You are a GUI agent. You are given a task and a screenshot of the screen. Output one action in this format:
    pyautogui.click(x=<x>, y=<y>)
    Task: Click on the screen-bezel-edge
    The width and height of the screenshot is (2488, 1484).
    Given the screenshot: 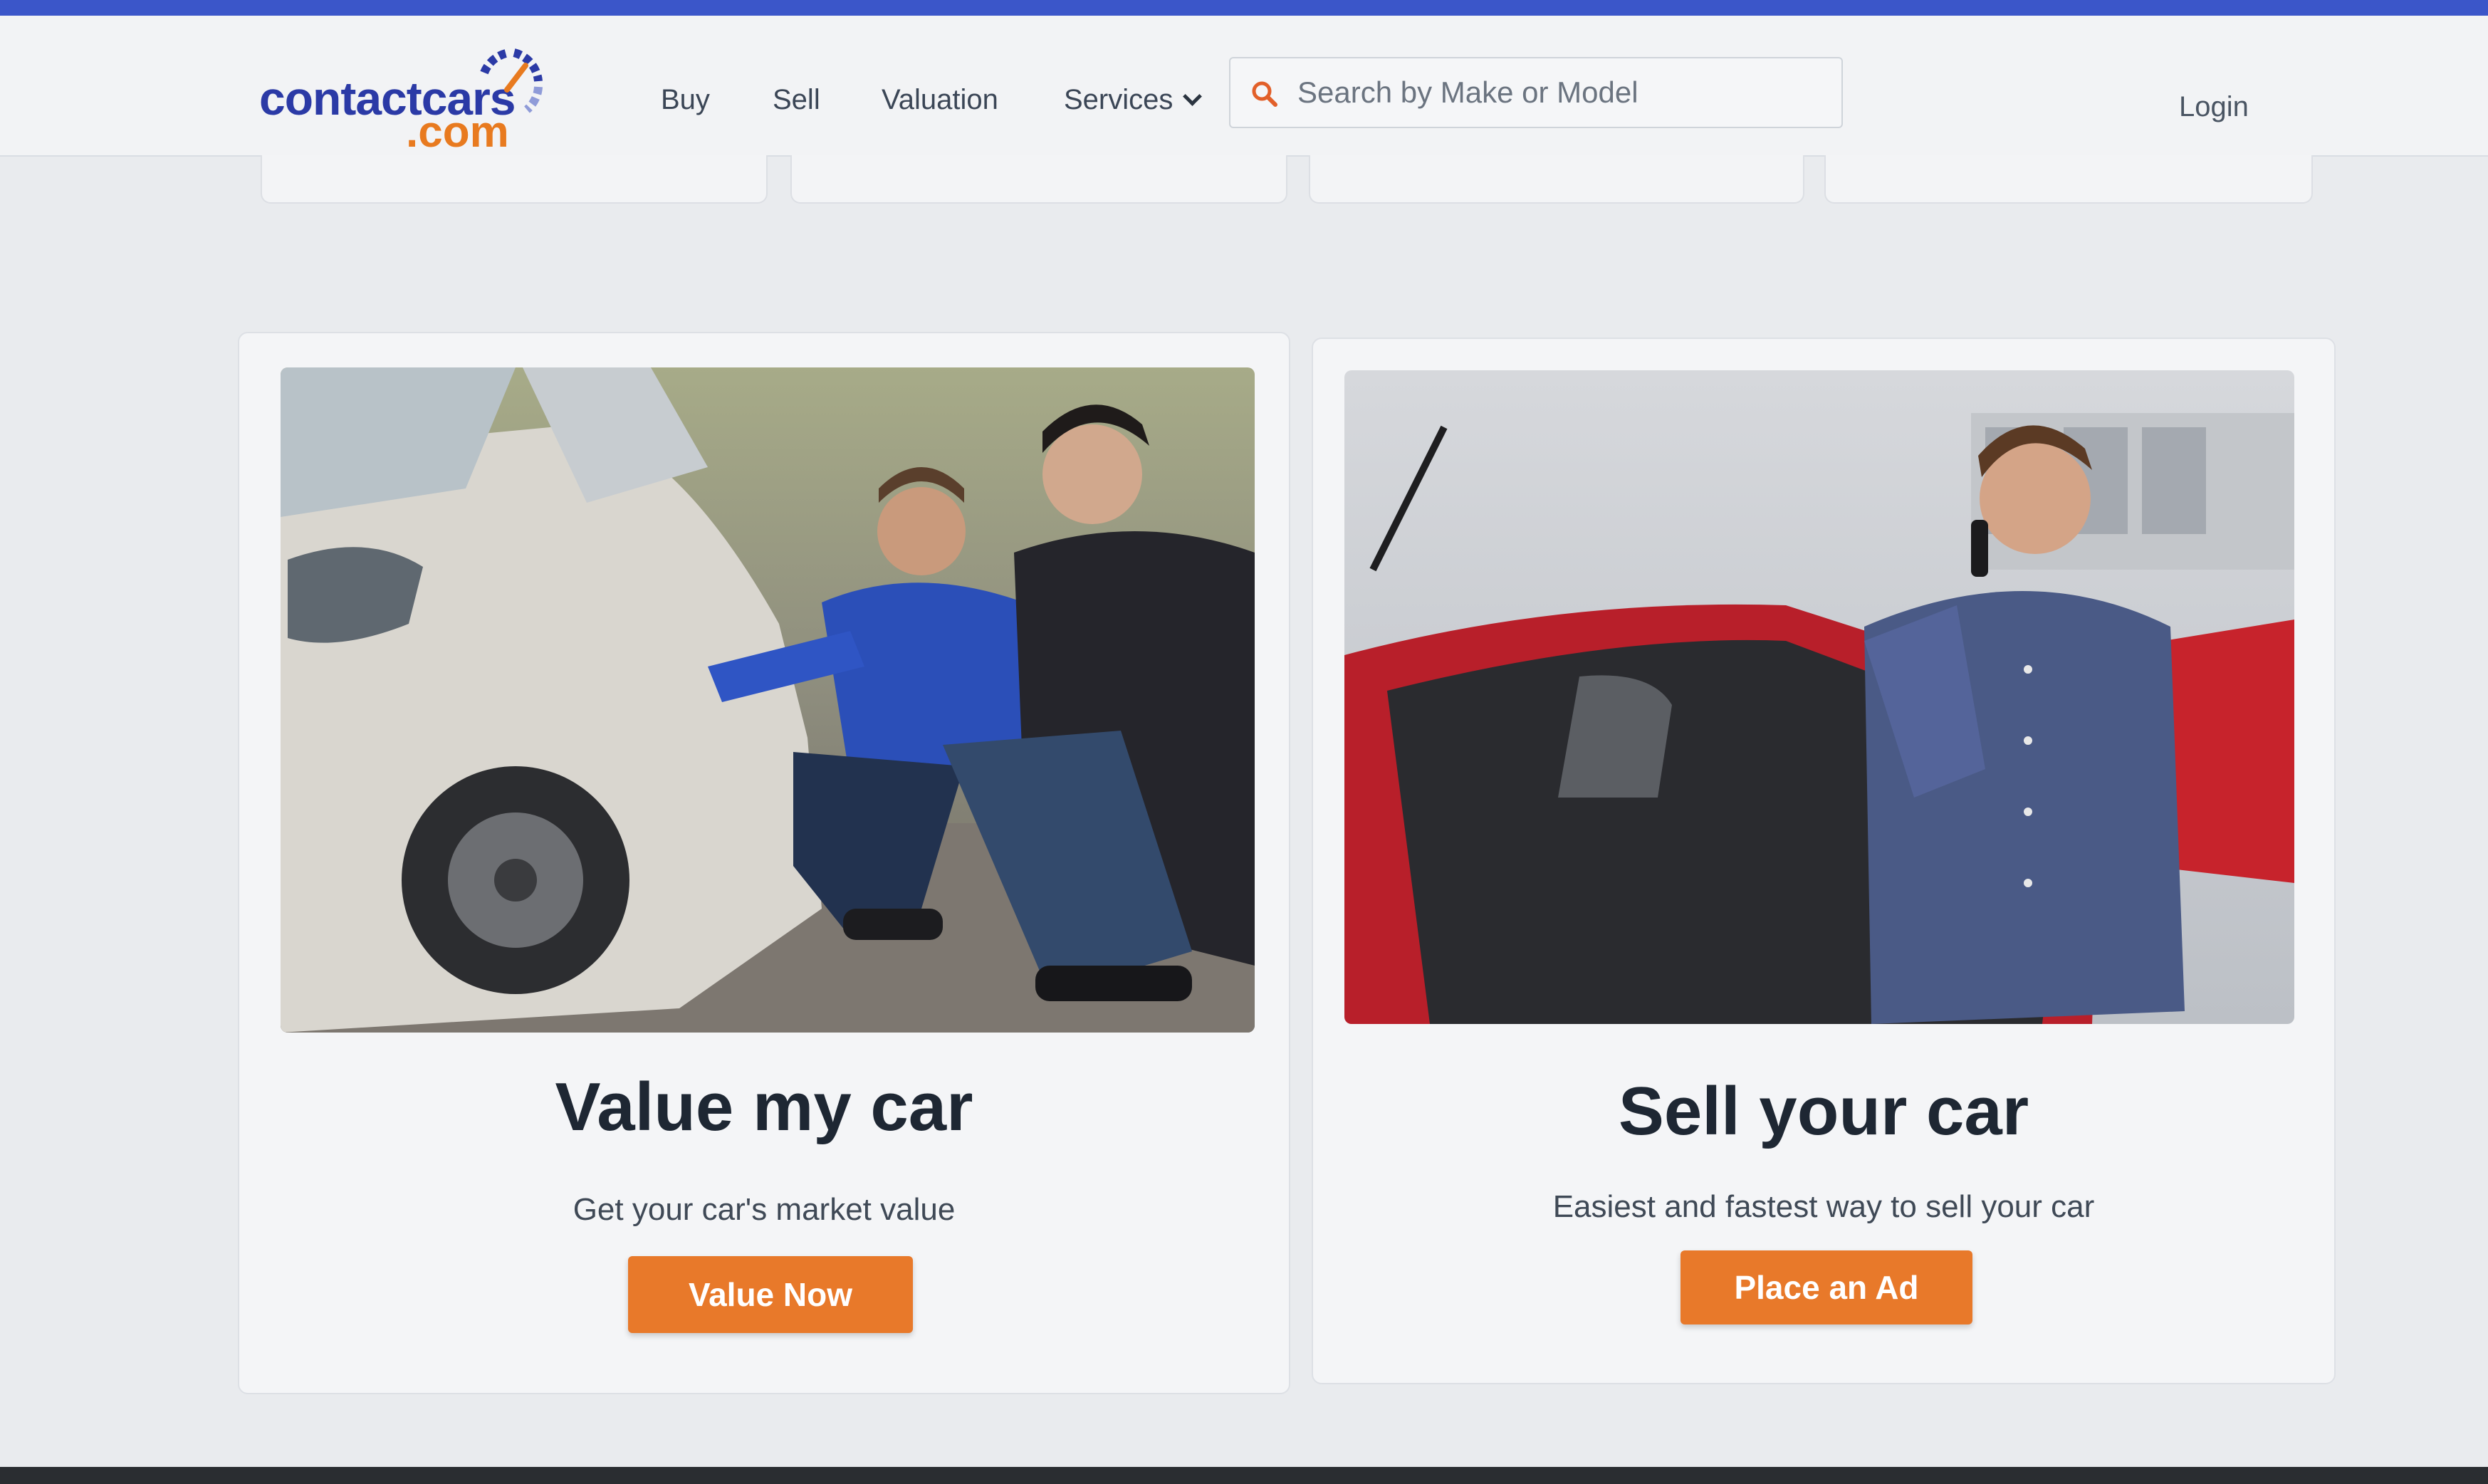 What is the action you would take?
    pyautogui.click(x=1244, y=1475)
    